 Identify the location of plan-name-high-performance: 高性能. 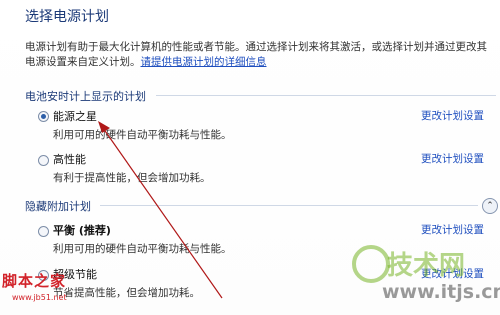
(69, 159).